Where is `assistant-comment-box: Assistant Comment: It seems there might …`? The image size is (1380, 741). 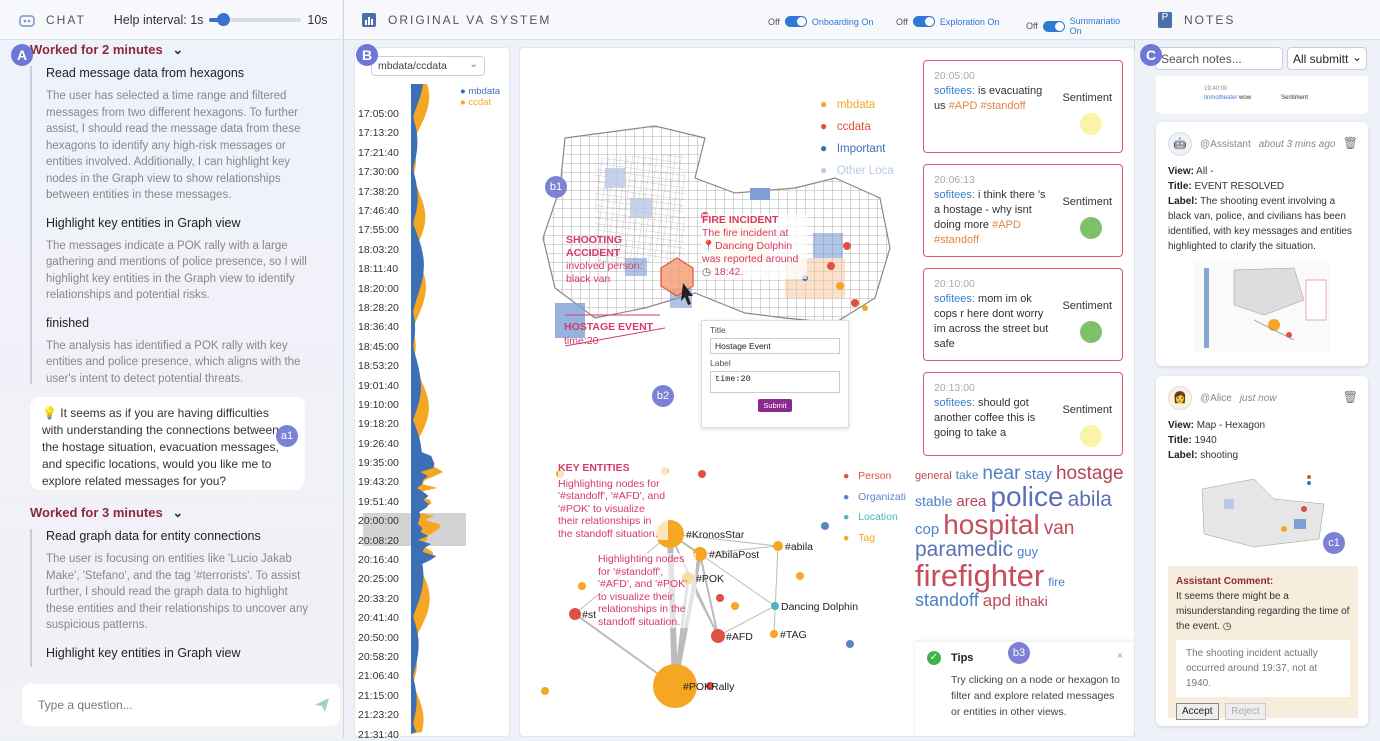
assistant-comment-box: Assistant Comment: It seems there might … is located at coordinates (1263, 642).